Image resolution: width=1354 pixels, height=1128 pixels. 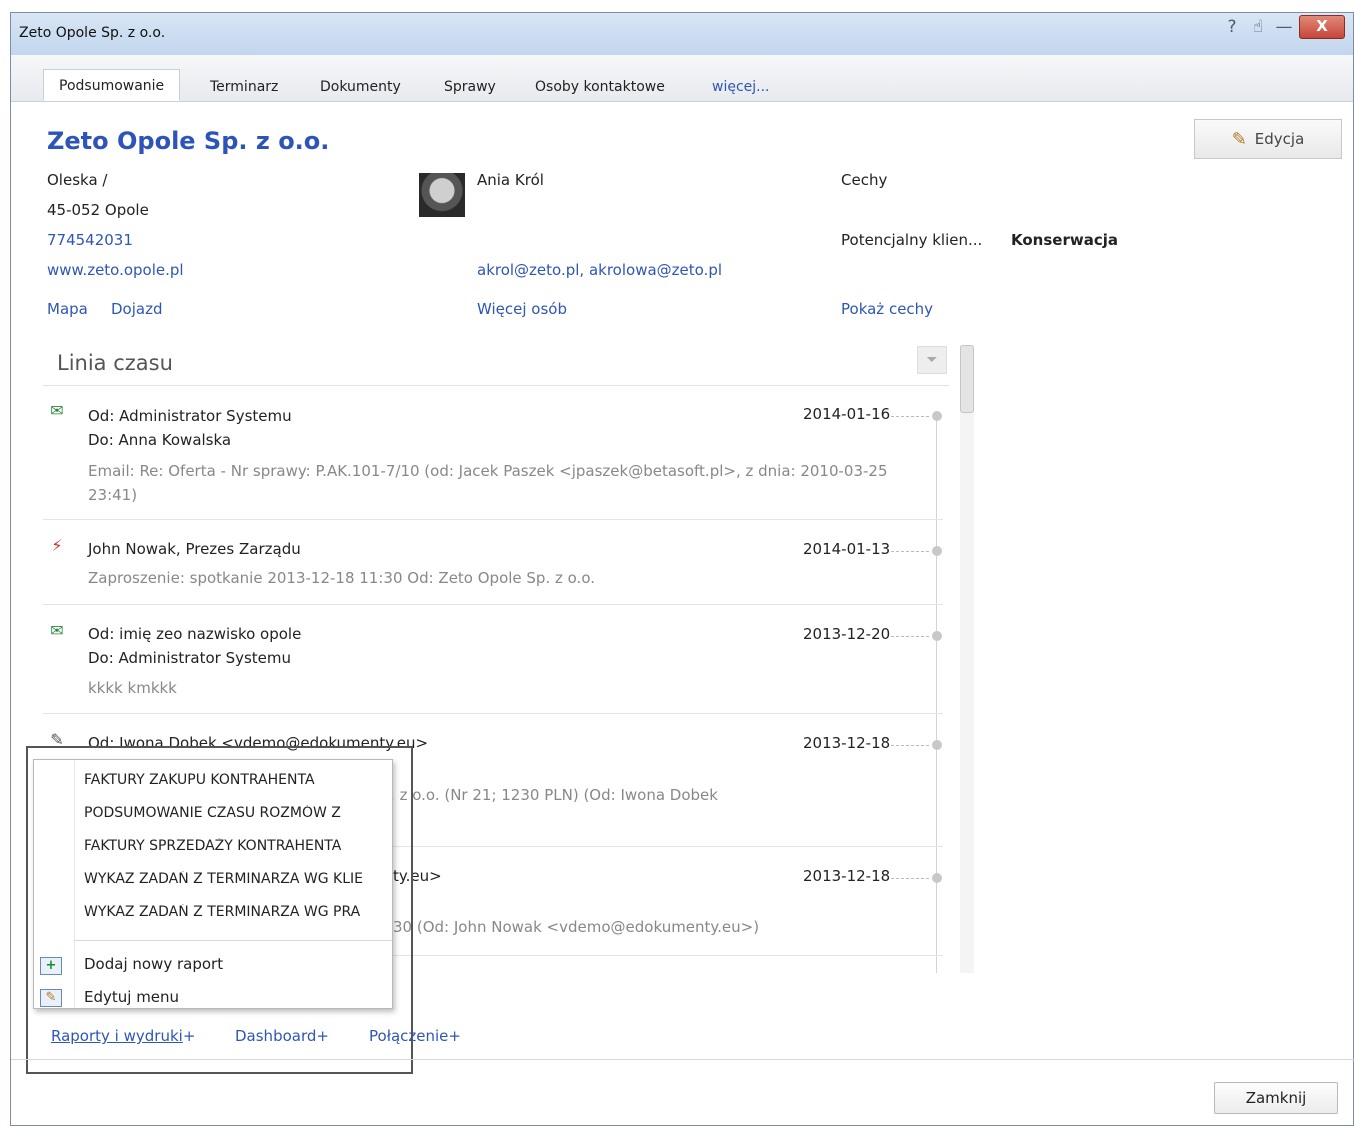 What do you see at coordinates (244, 87) in the screenshot?
I see `tab-calendar: Terminarz` at bounding box center [244, 87].